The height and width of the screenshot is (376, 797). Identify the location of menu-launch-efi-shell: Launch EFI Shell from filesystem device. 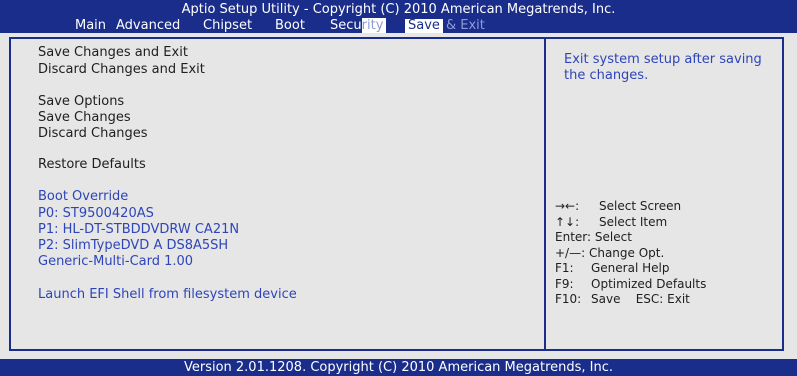
(167, 294).